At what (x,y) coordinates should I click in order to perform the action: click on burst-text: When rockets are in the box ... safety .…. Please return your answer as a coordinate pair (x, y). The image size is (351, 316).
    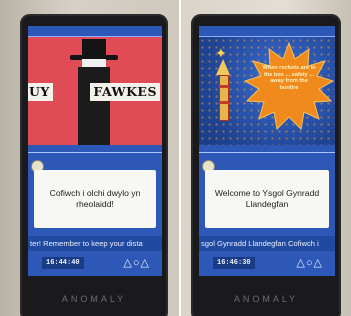
    Looking at the image, I should click on (289, 78).